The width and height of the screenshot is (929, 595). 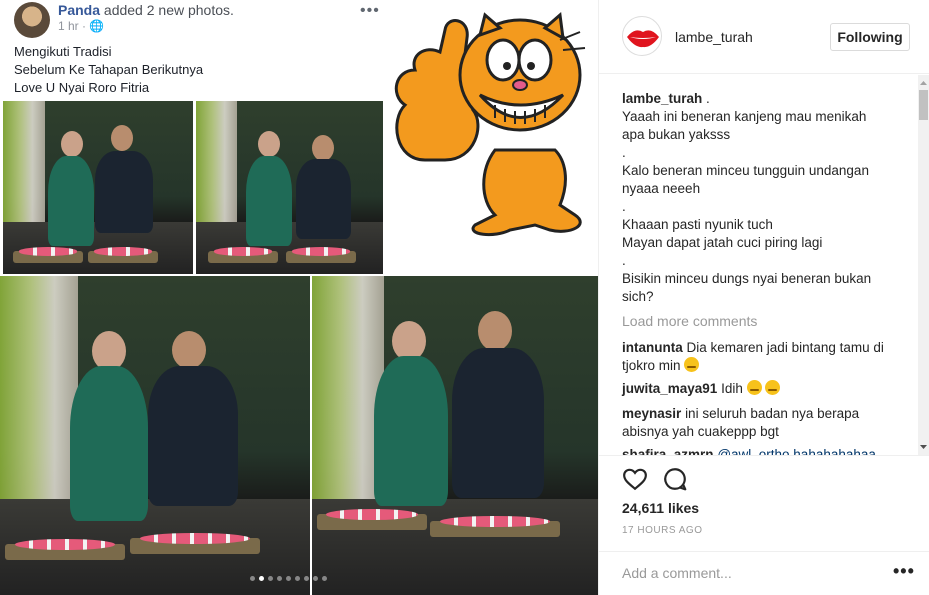 What do you see at coordinates (643, 39) in the screenshot?
I see `lips-icon` at bounding box center [643, 39].